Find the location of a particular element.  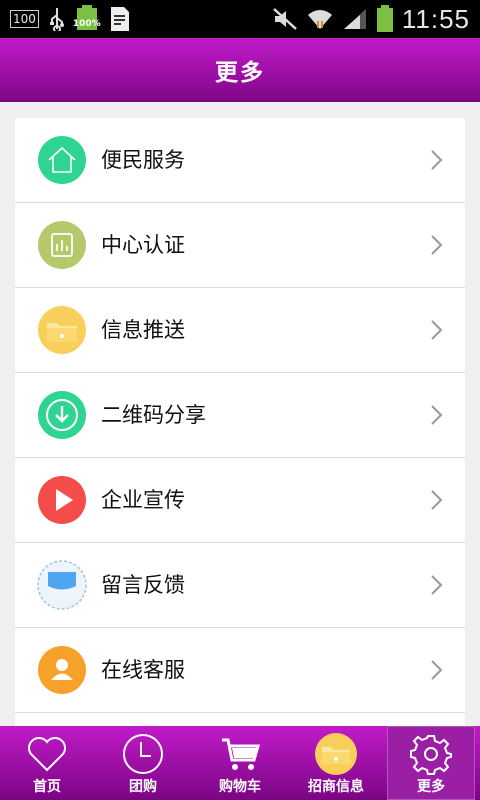

menu-item-online-support: 在线客服 is located at coordinates (240, 670).